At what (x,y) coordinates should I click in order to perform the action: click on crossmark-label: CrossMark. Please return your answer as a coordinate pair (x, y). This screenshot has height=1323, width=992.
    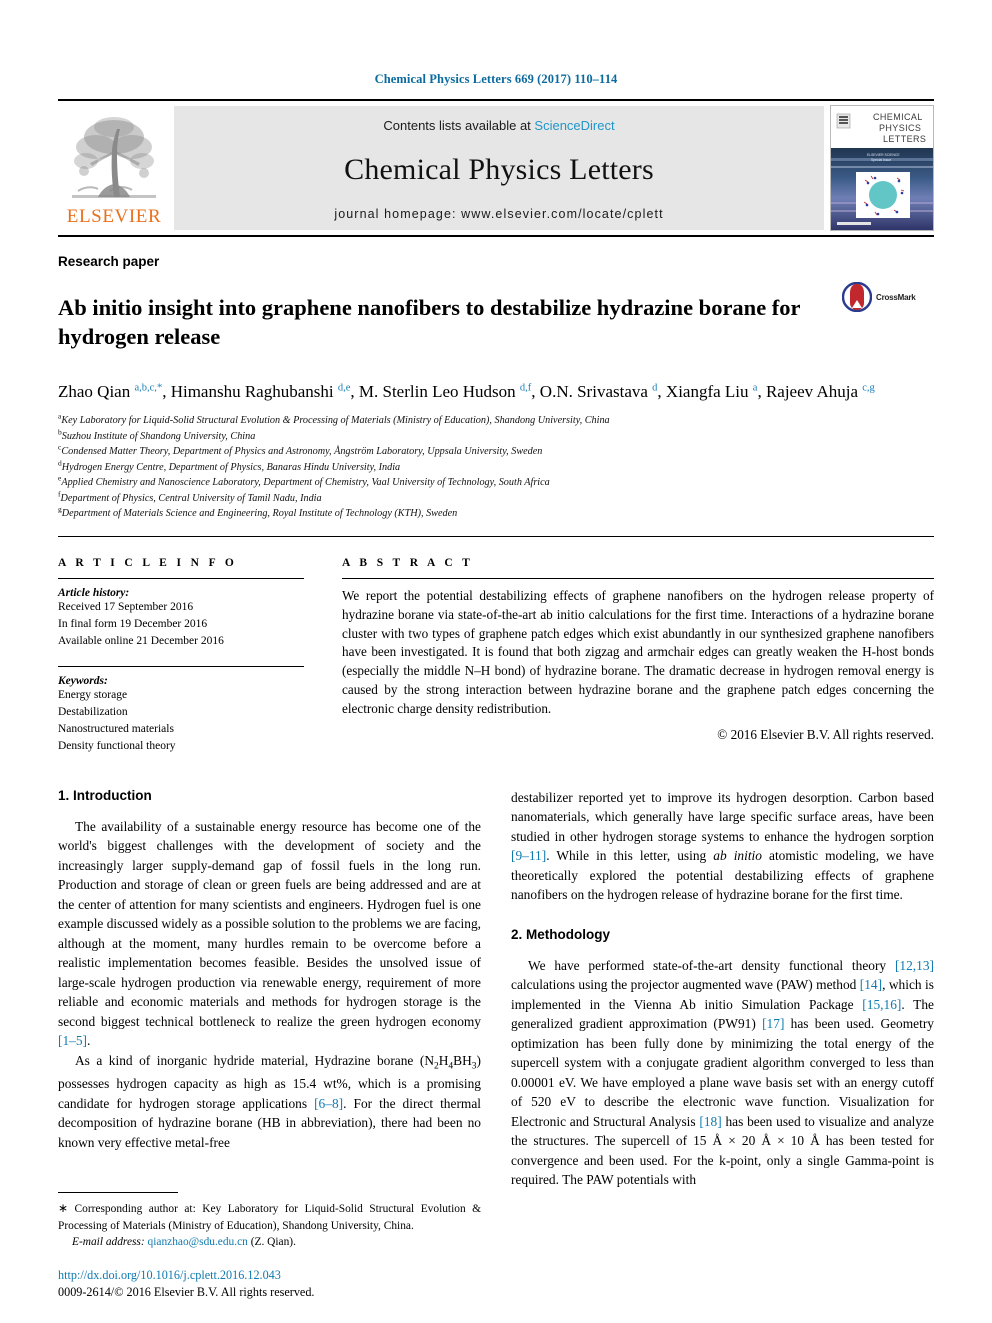
    Looking at the image, I should click on (896, 297).